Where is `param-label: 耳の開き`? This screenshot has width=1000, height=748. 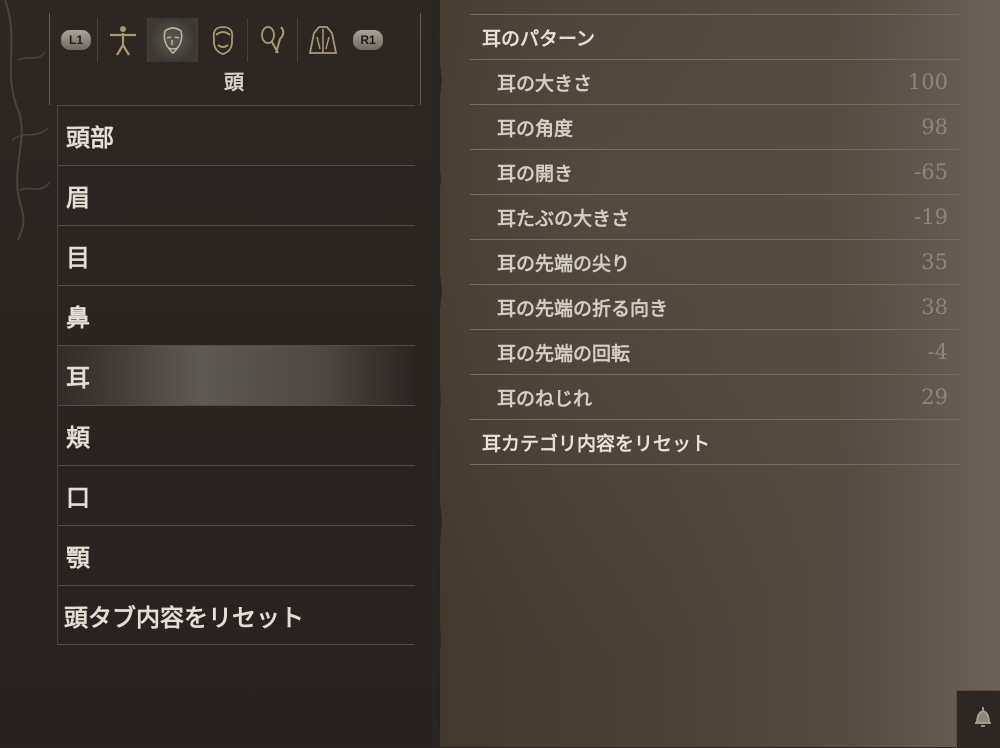 param-label: 耳の開き is located at coordinates (535, 173).